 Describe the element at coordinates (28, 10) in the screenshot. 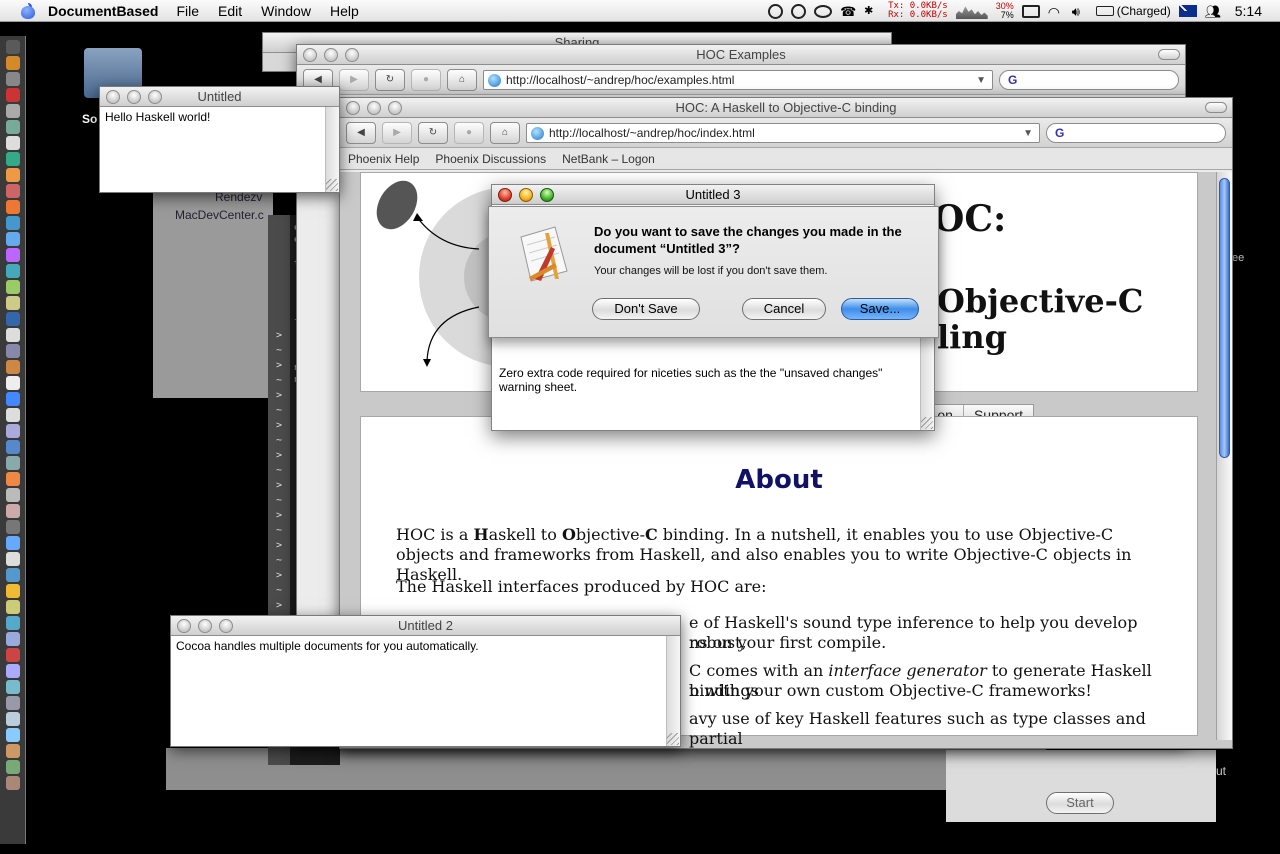

I see `apple-menu-icon` at that location.